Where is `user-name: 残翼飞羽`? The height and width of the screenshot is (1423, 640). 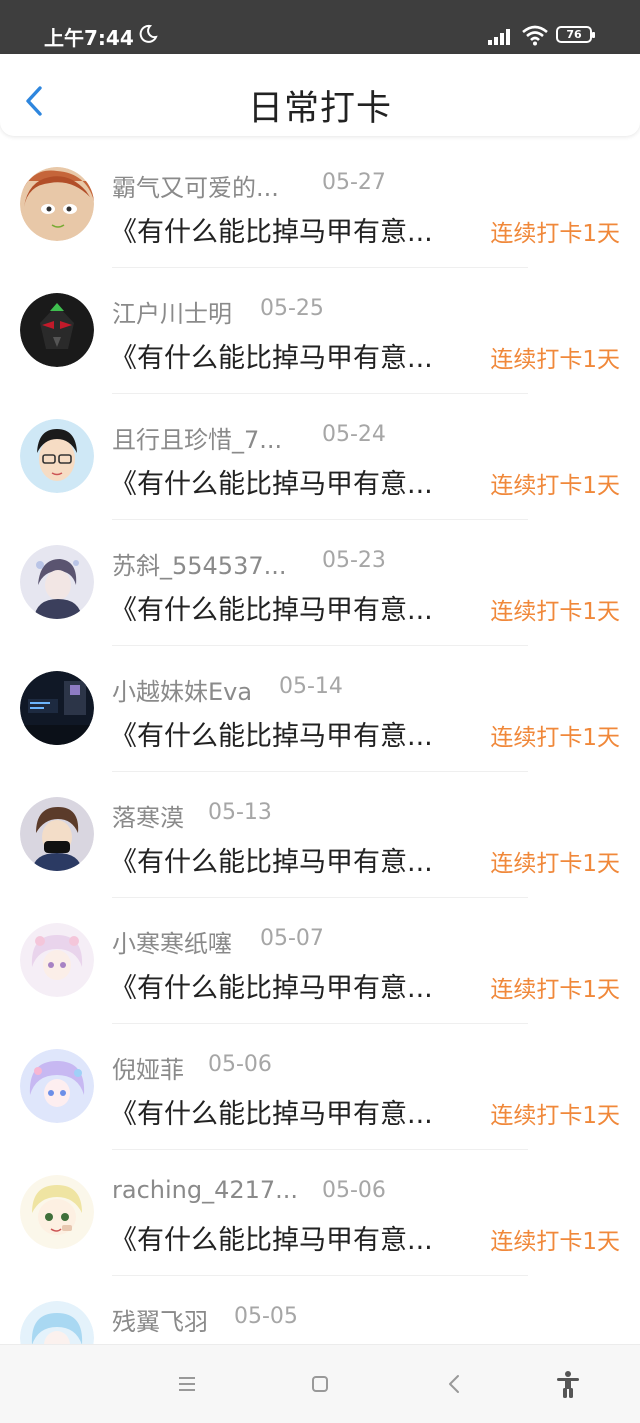 user-name: 残翼飞羽 is located at coordinates (160, 1322).